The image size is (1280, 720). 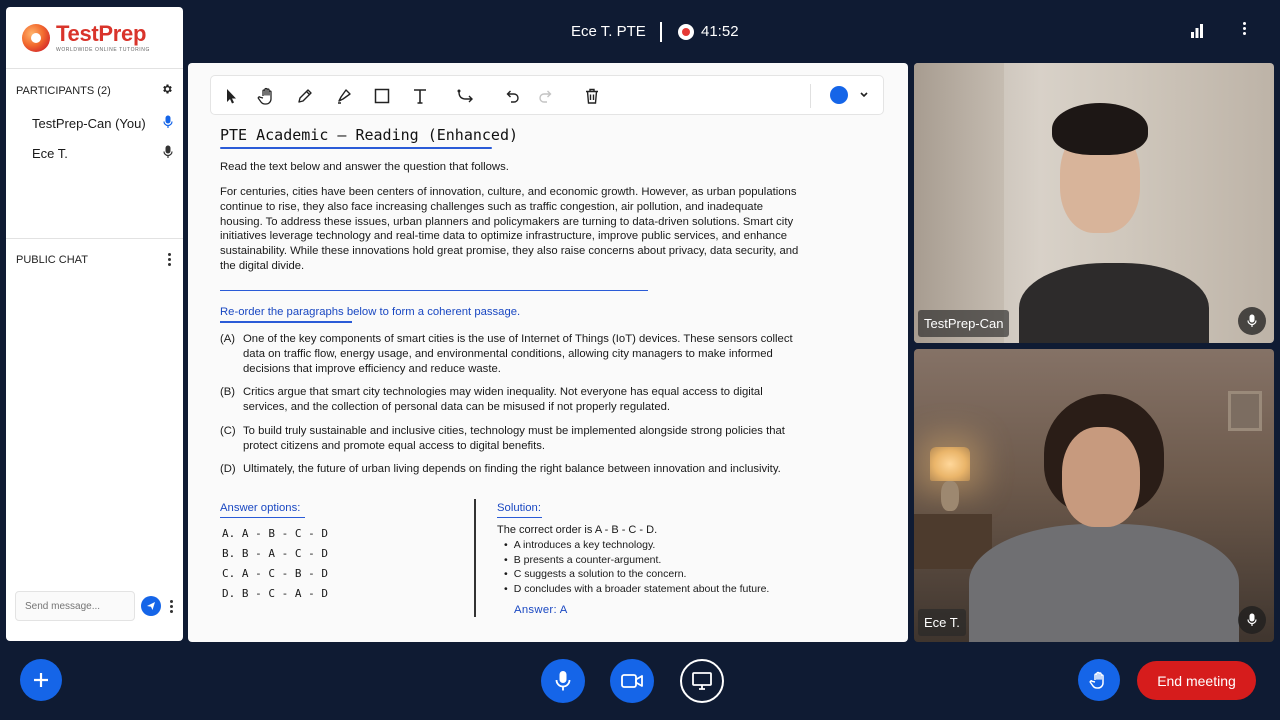 What do you see at coordinates (1096, 680) in the screenshot?
I see `hand-icon` at bounding box center [1096, 680].